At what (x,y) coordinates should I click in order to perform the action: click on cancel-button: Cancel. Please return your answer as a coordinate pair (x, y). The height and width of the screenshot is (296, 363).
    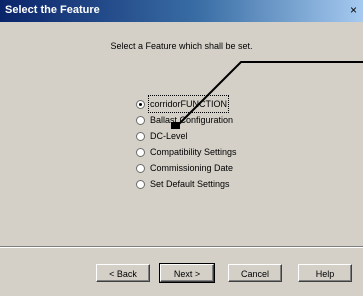
    Looking at the image, I should click on (255, 273).